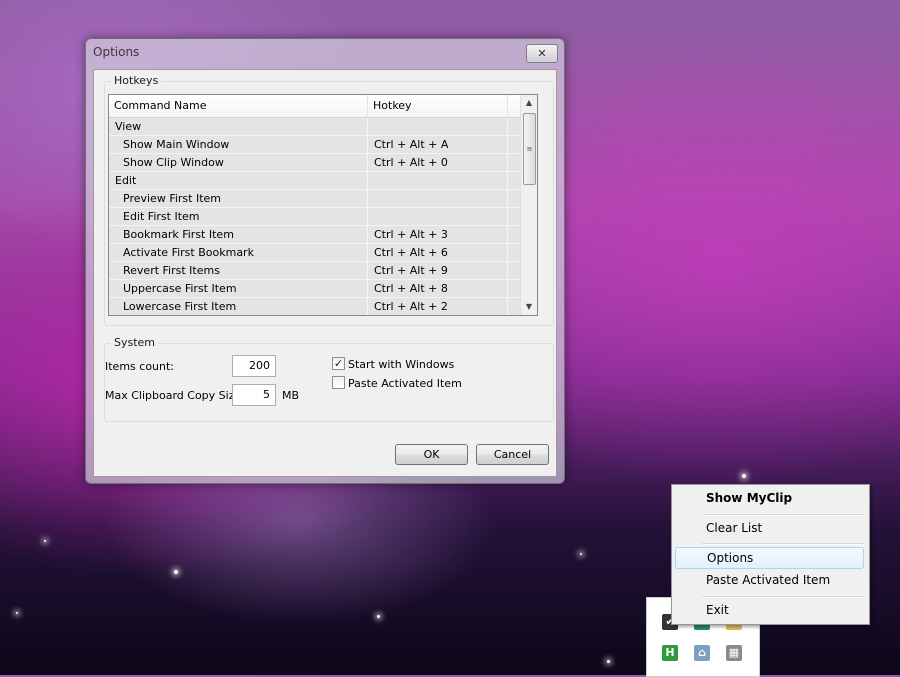  I want to click on hotkey-cell: Ctrl + Alt + 3, so click(438, 234).